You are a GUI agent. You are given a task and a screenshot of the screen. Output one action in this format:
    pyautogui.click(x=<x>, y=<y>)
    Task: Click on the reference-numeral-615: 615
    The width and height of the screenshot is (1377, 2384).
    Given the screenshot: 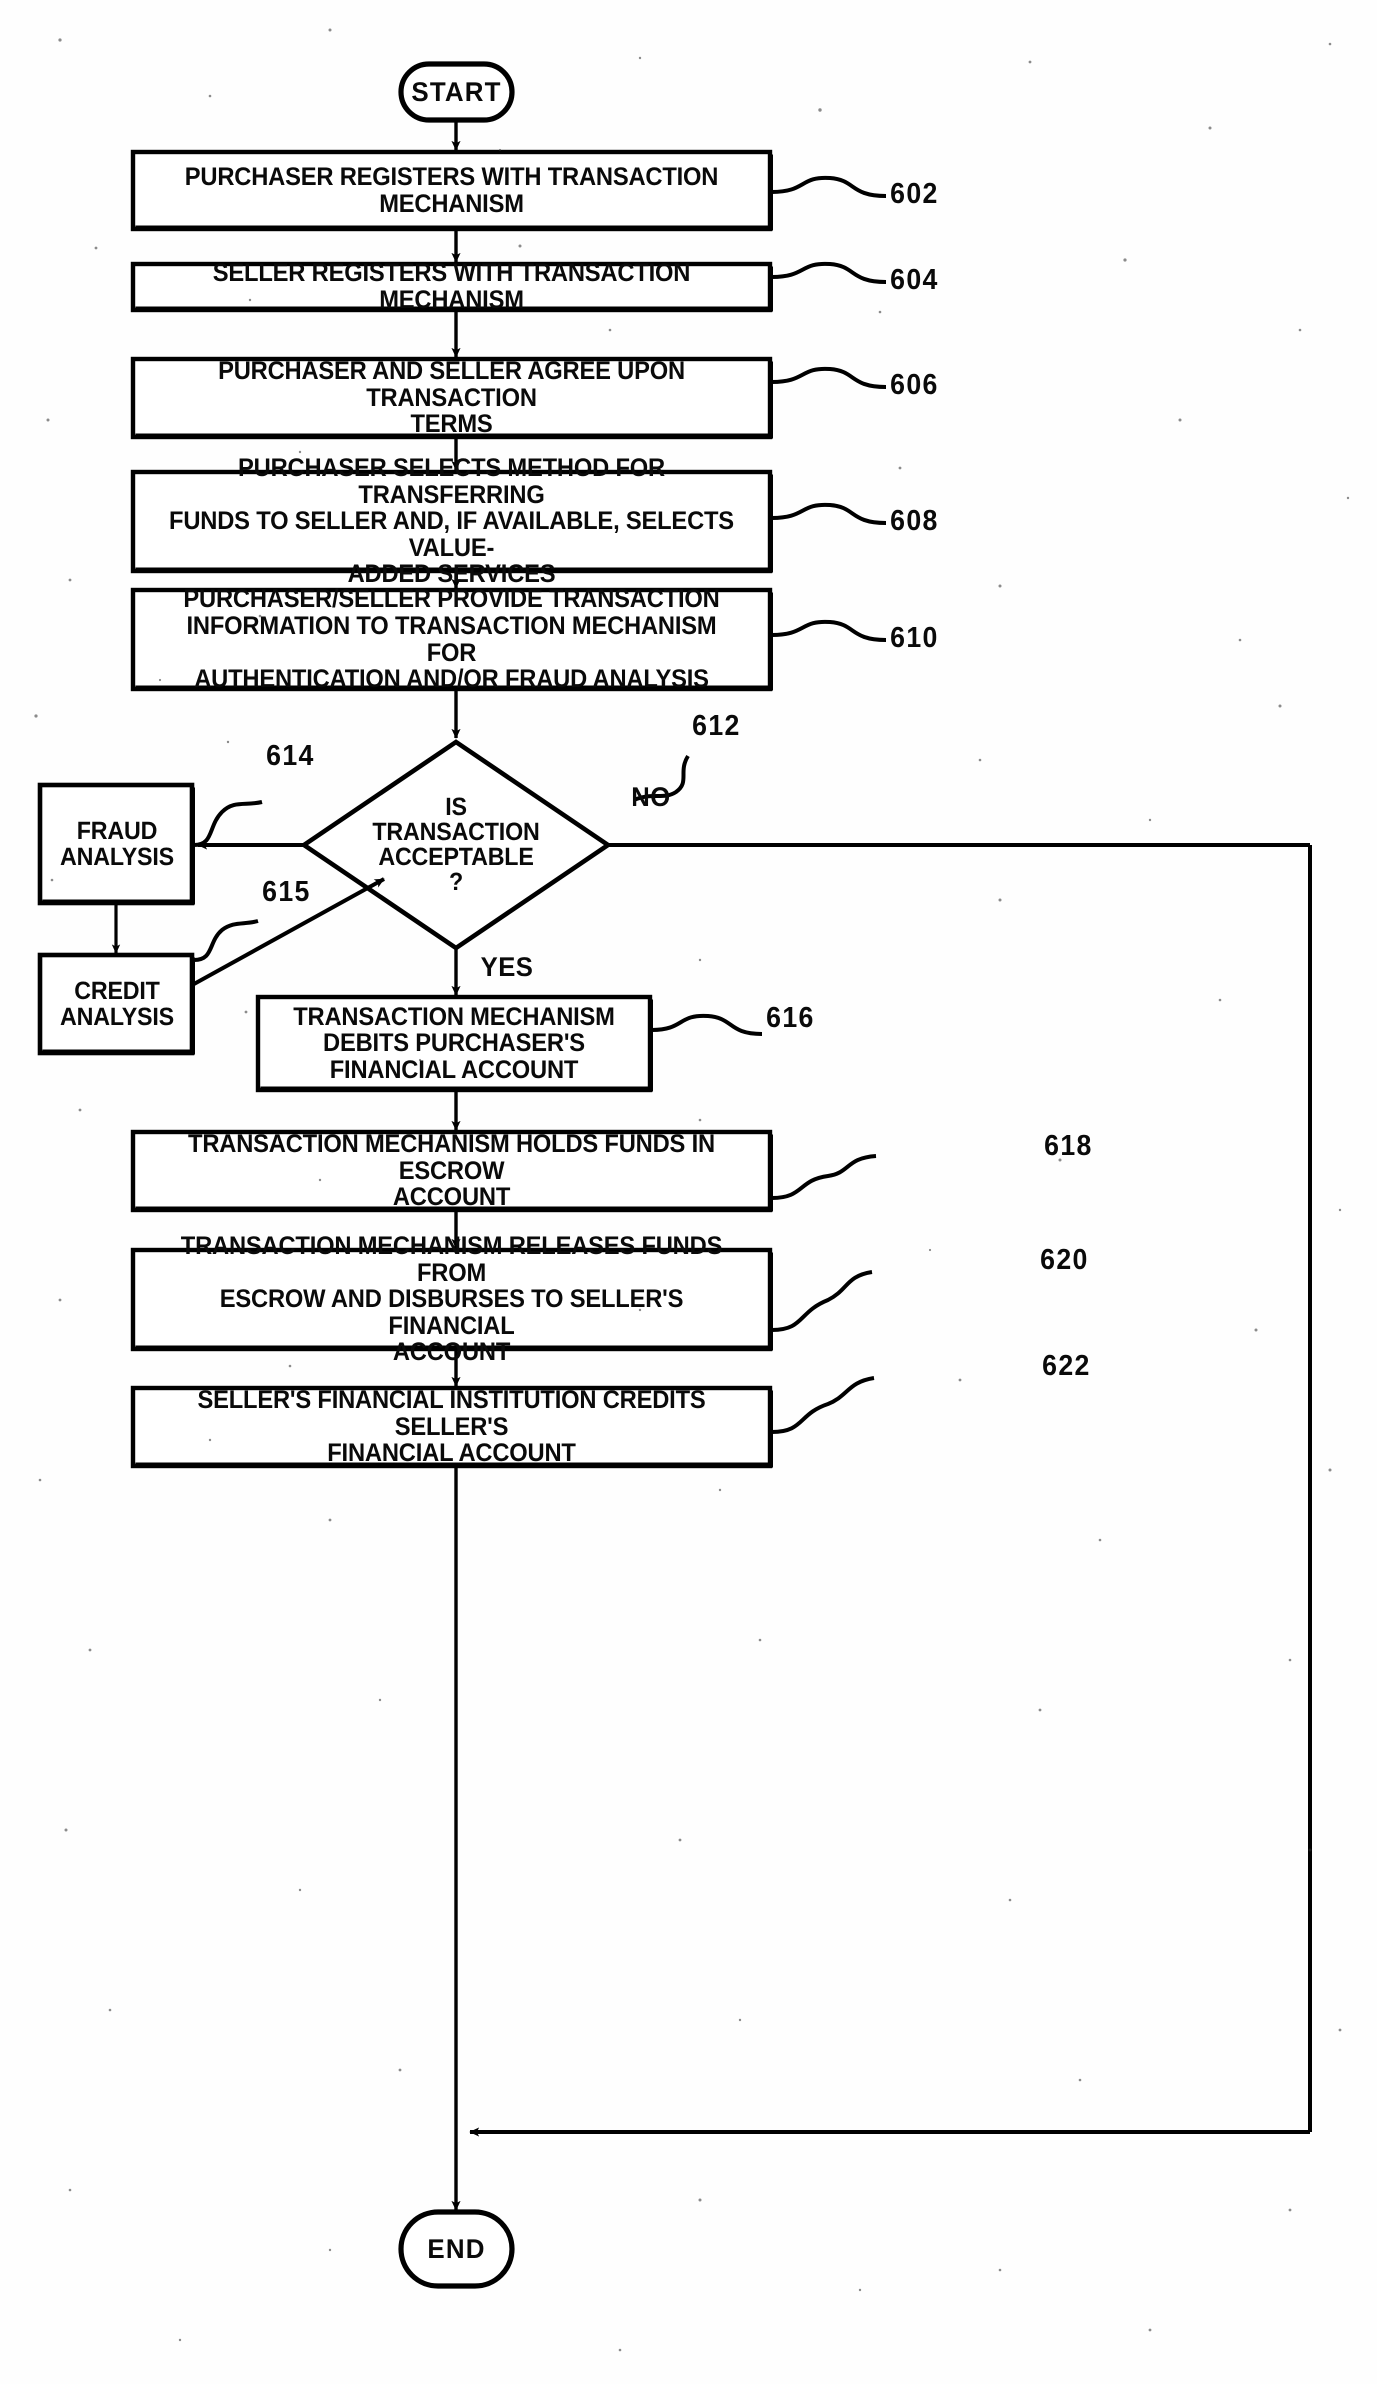 What is the action you would take?
    pyautogui.click(x=286, y=892)
    